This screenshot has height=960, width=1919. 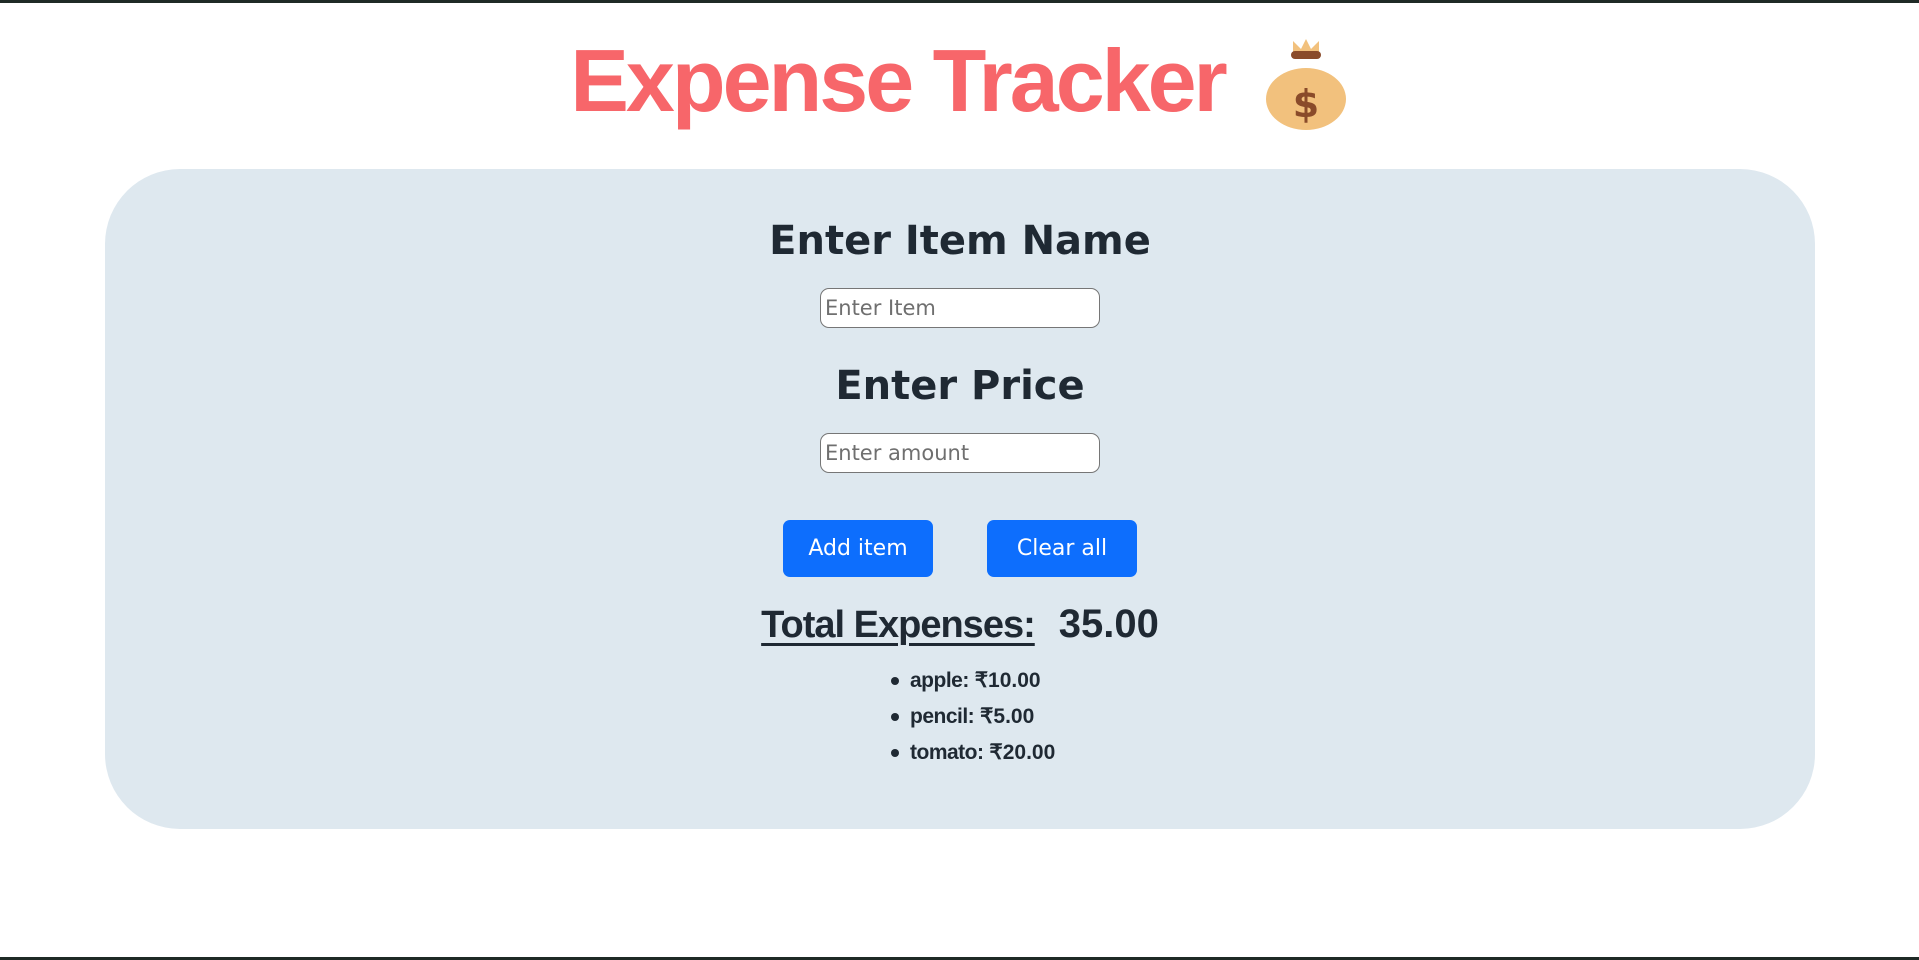 What do you see at coordinates (1108, 624) in the screenshot?
I see `total-expenses-value: 35.00` at bounding box center [1108, 624].